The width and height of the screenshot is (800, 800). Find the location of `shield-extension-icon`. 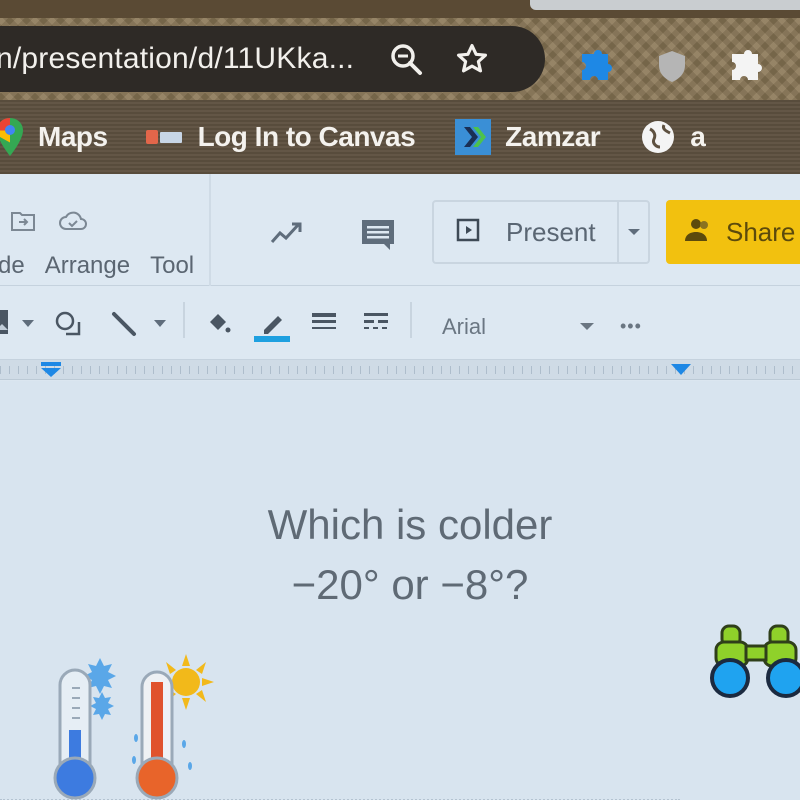

shield-extension-icon is located at coordinates (672, 66).